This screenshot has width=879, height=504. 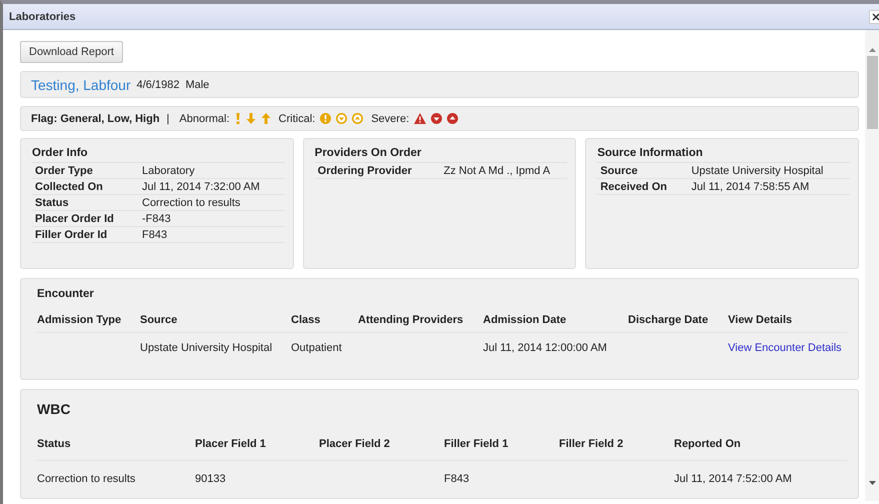 What do you see at coordinates (191, 203) in the screenshot?
I see `field-value: Correction to results` at bounding box center [191, 203].